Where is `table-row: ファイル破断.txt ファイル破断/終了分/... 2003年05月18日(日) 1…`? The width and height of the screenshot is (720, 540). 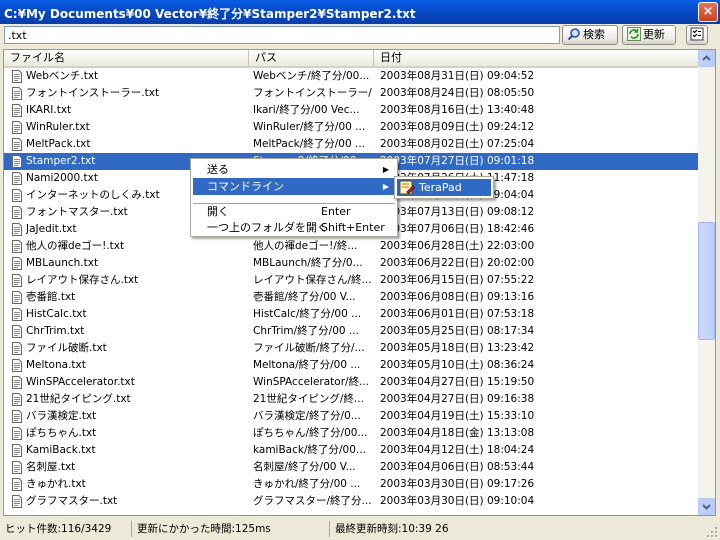 table-row: ファイル破断.txt ファイル破断/終了分/... 2003年05月18日(日) 1… is located at coordinates (351, 348).